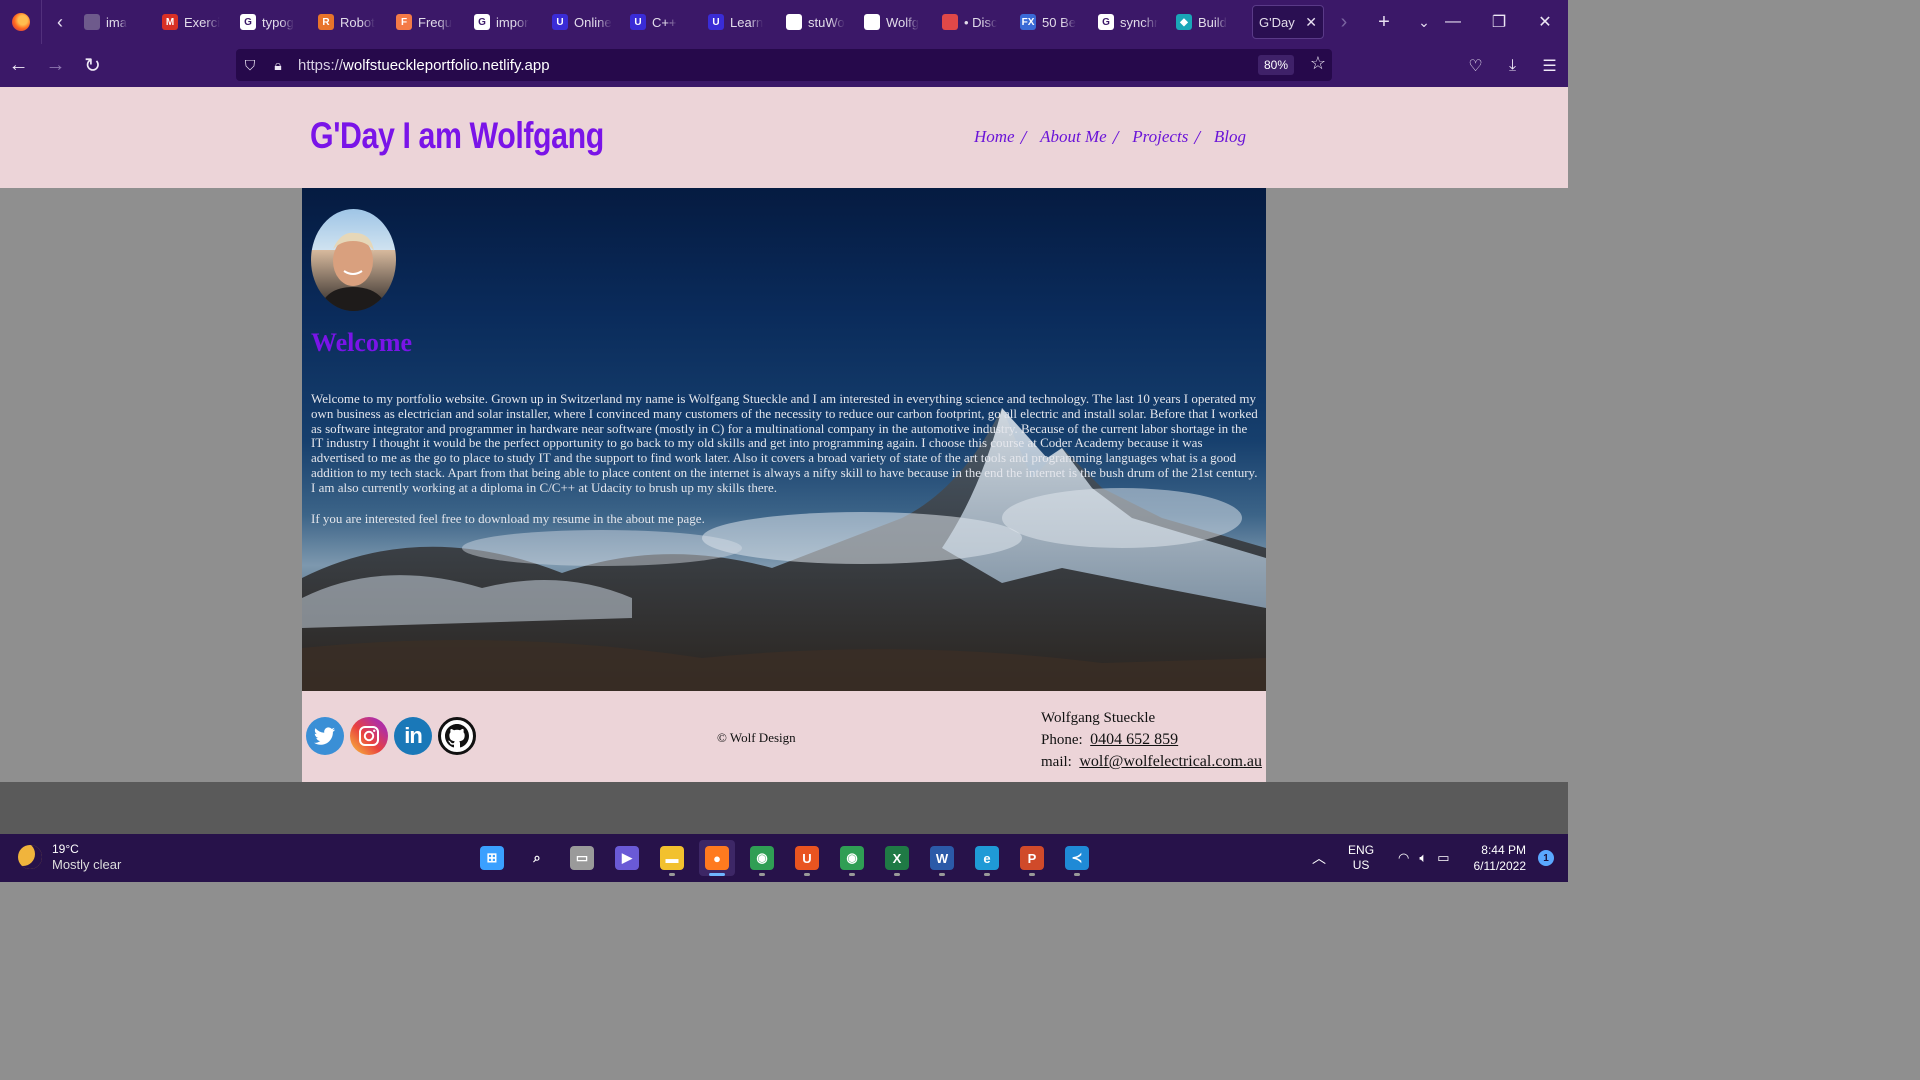 The width and height of the screenshot is (1920, 1080). What do you see at coordinates (21, 22) in the screenshot?
I see `firefox-menu-icon` at bounding box center [21, 22].